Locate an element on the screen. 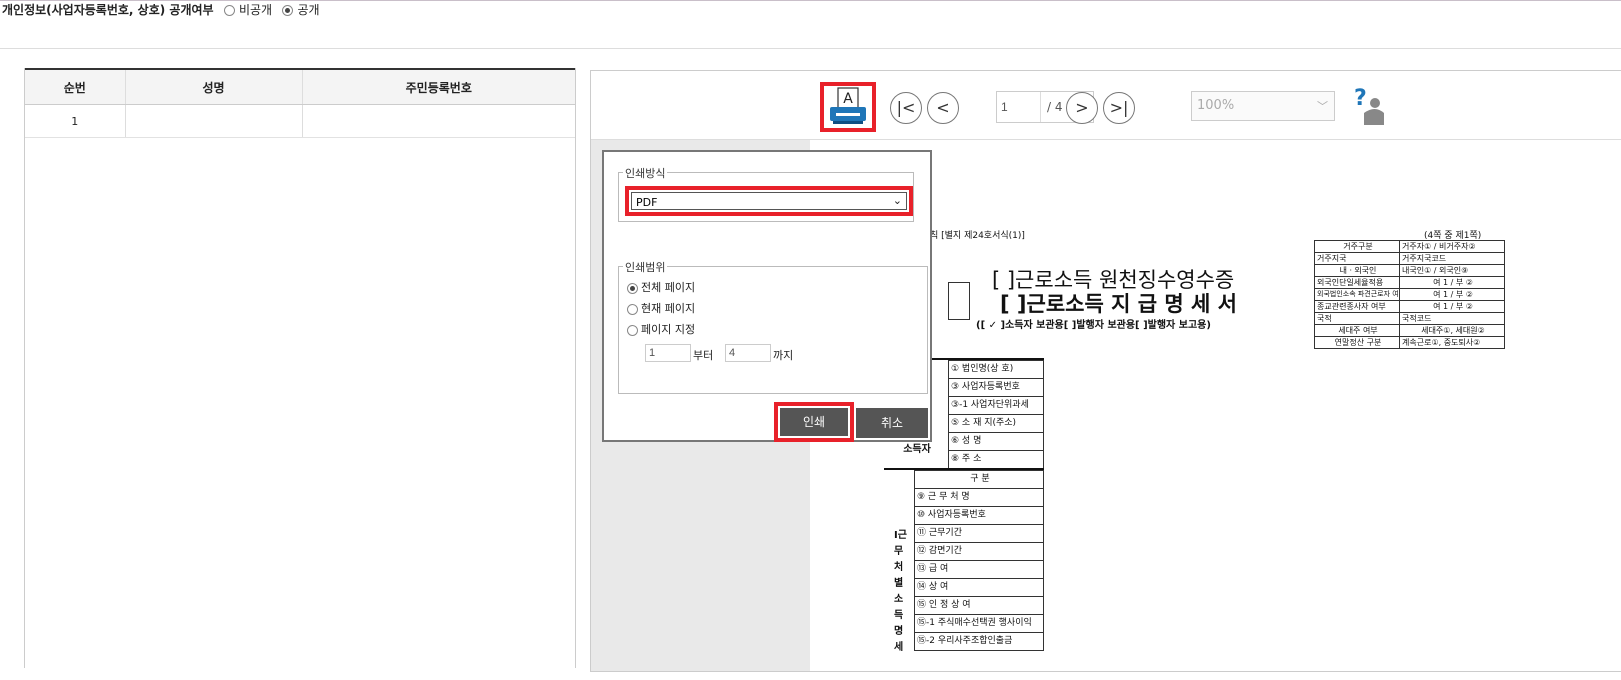 The image size is (1621, 680). income-row: ⑩ 사업자등록번호 is located at coordinates (979, 515).